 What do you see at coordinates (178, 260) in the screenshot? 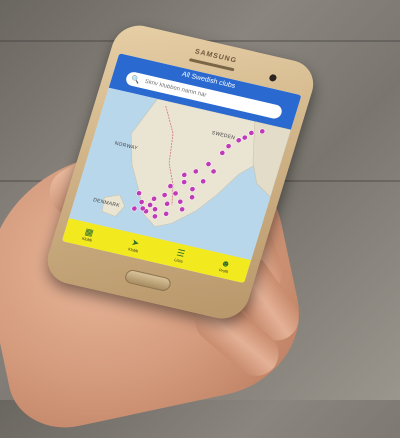
I see `nav-label: Lista` at bounding box center [178, 260].